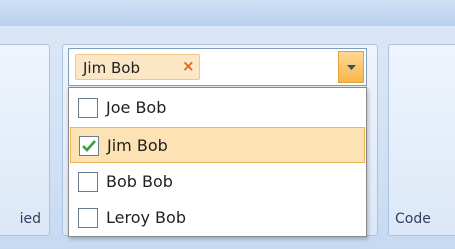  I want to click on token-remove-icon: ×, so click(188, 66).